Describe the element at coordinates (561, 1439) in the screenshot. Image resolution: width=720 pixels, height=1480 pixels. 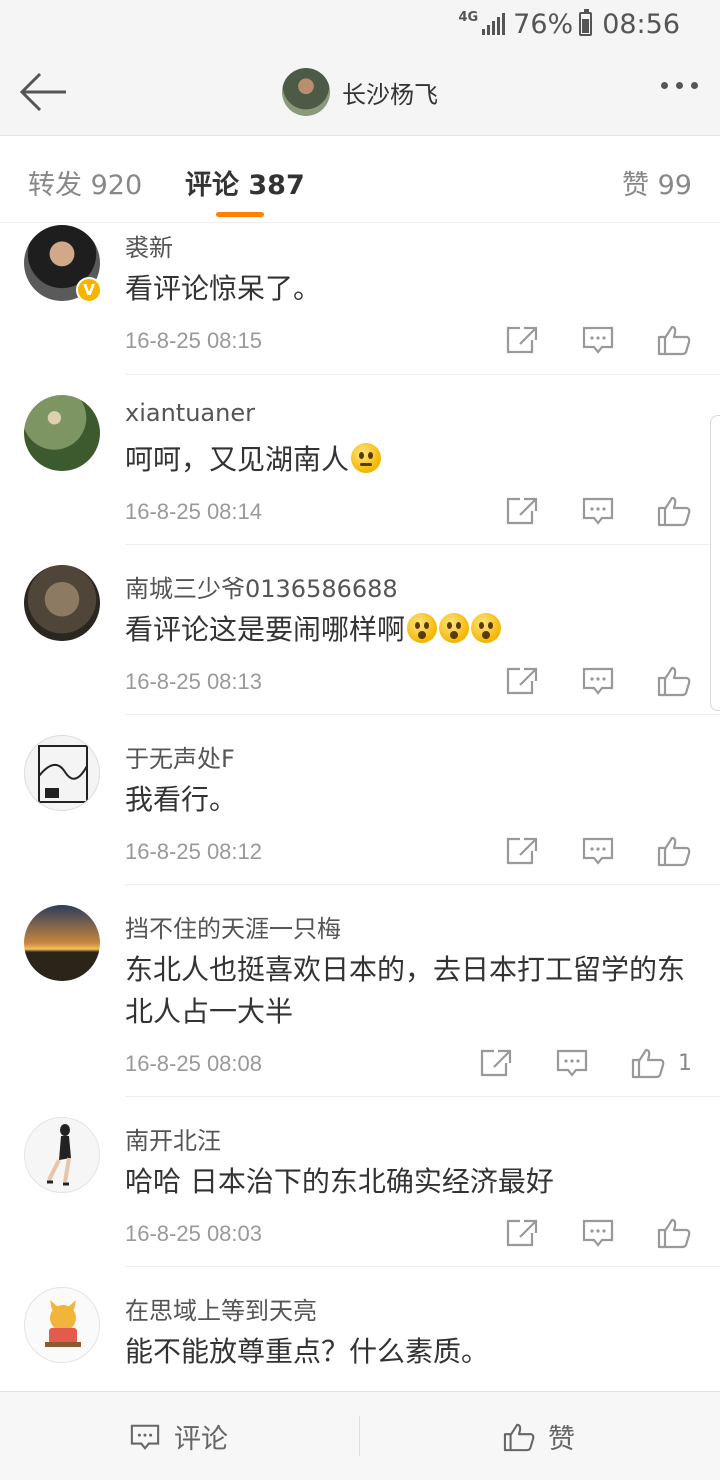
I see `like-button-label: 赞` at that location.